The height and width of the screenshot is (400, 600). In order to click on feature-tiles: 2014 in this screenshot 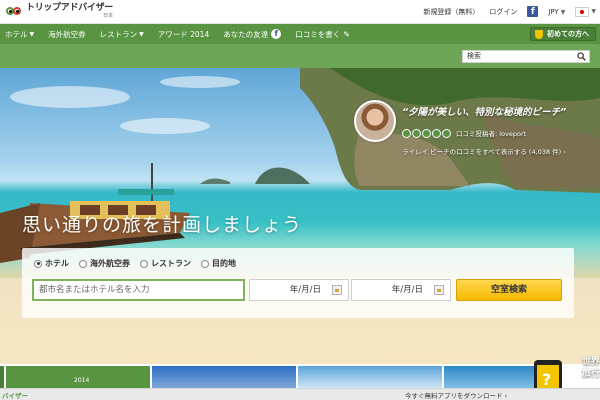, I will do `click(300, 376)`.